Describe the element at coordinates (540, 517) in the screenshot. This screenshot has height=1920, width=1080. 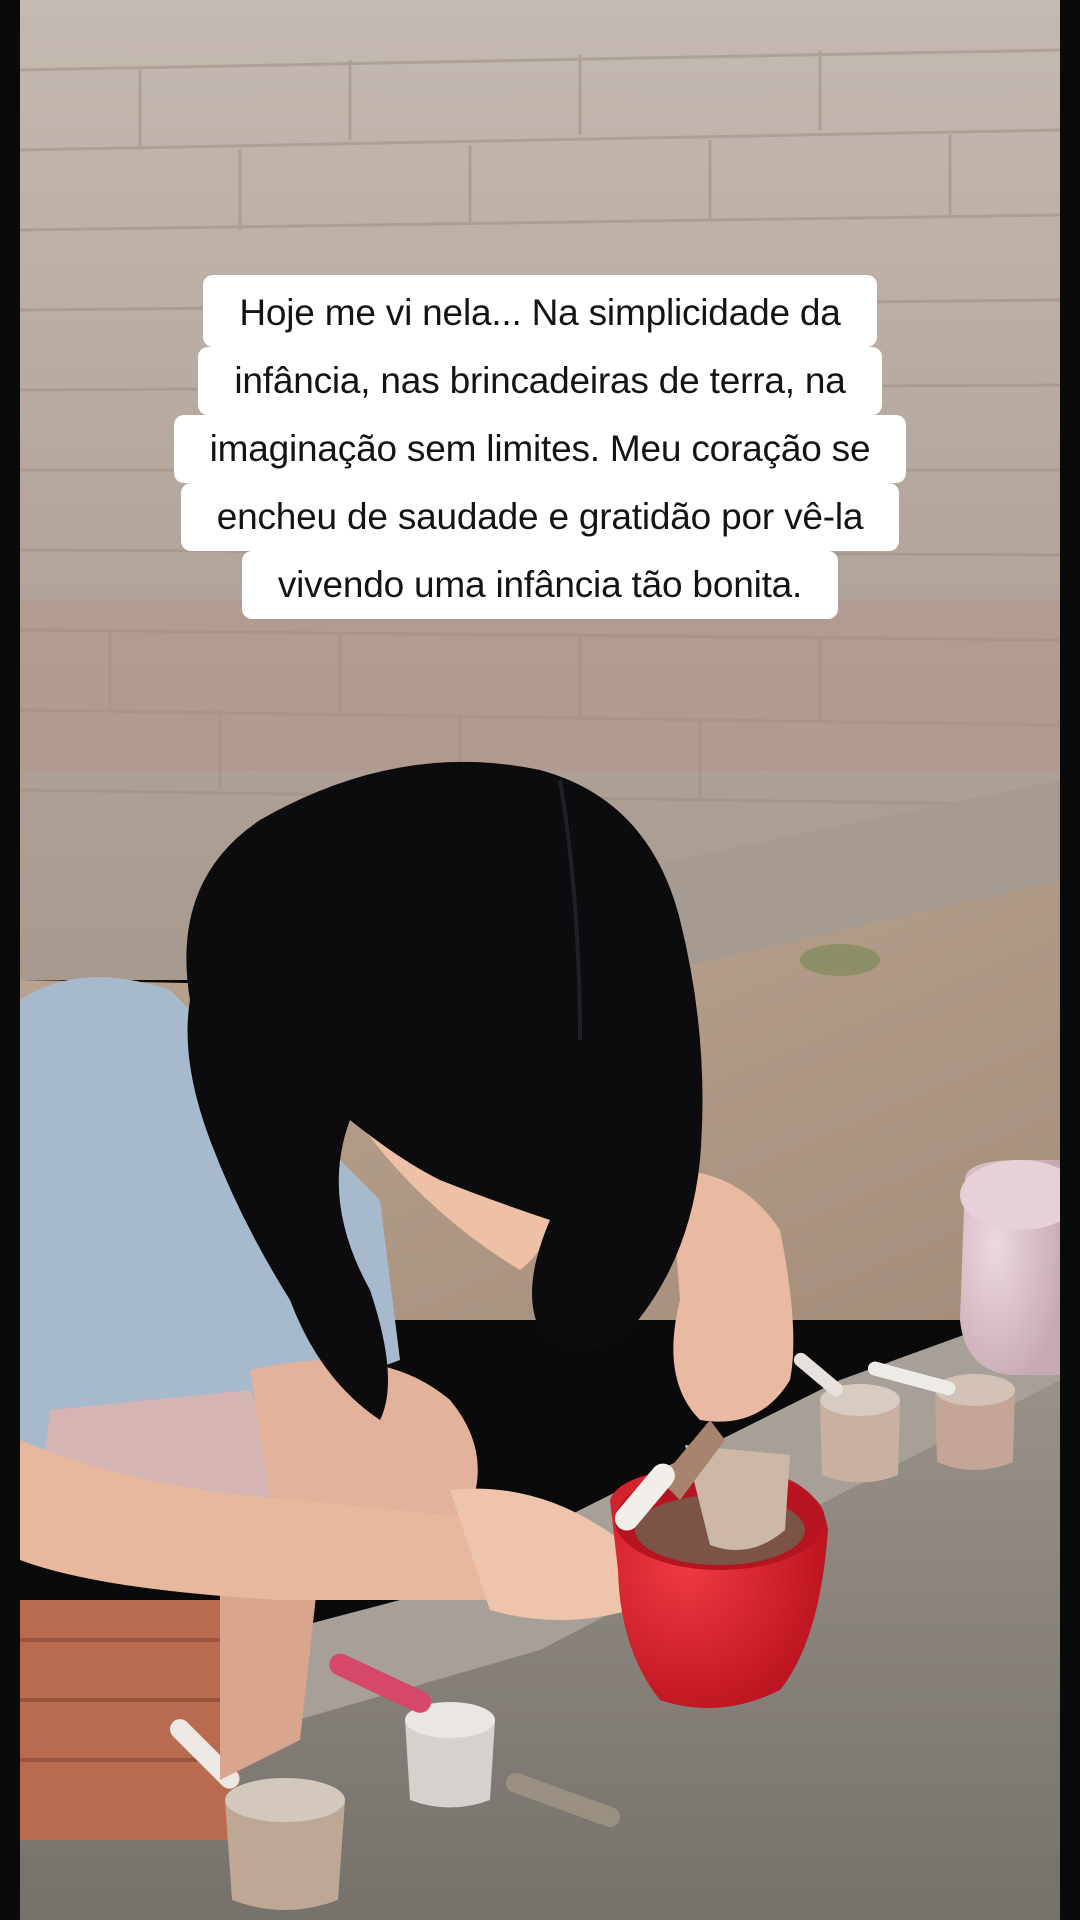
I see `caption-line-4: encheu de saudade e gratidão por vê-la` at that location.